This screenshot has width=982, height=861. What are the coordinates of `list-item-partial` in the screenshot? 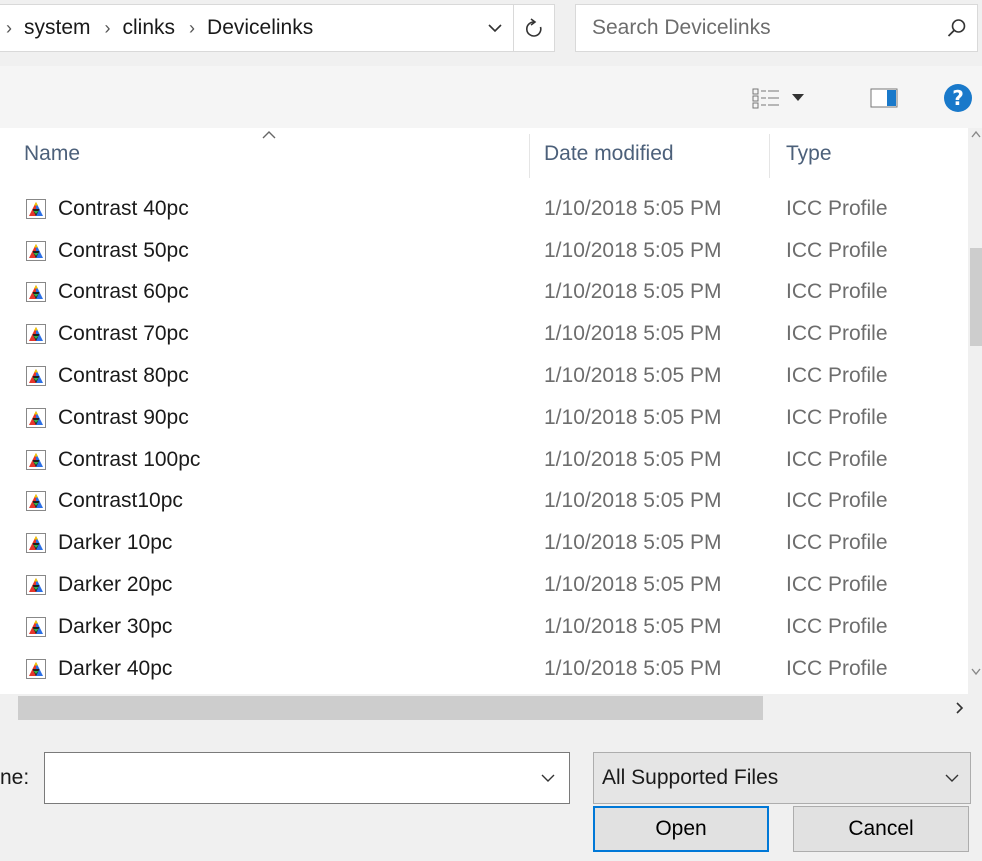 It's located at (484, 181).